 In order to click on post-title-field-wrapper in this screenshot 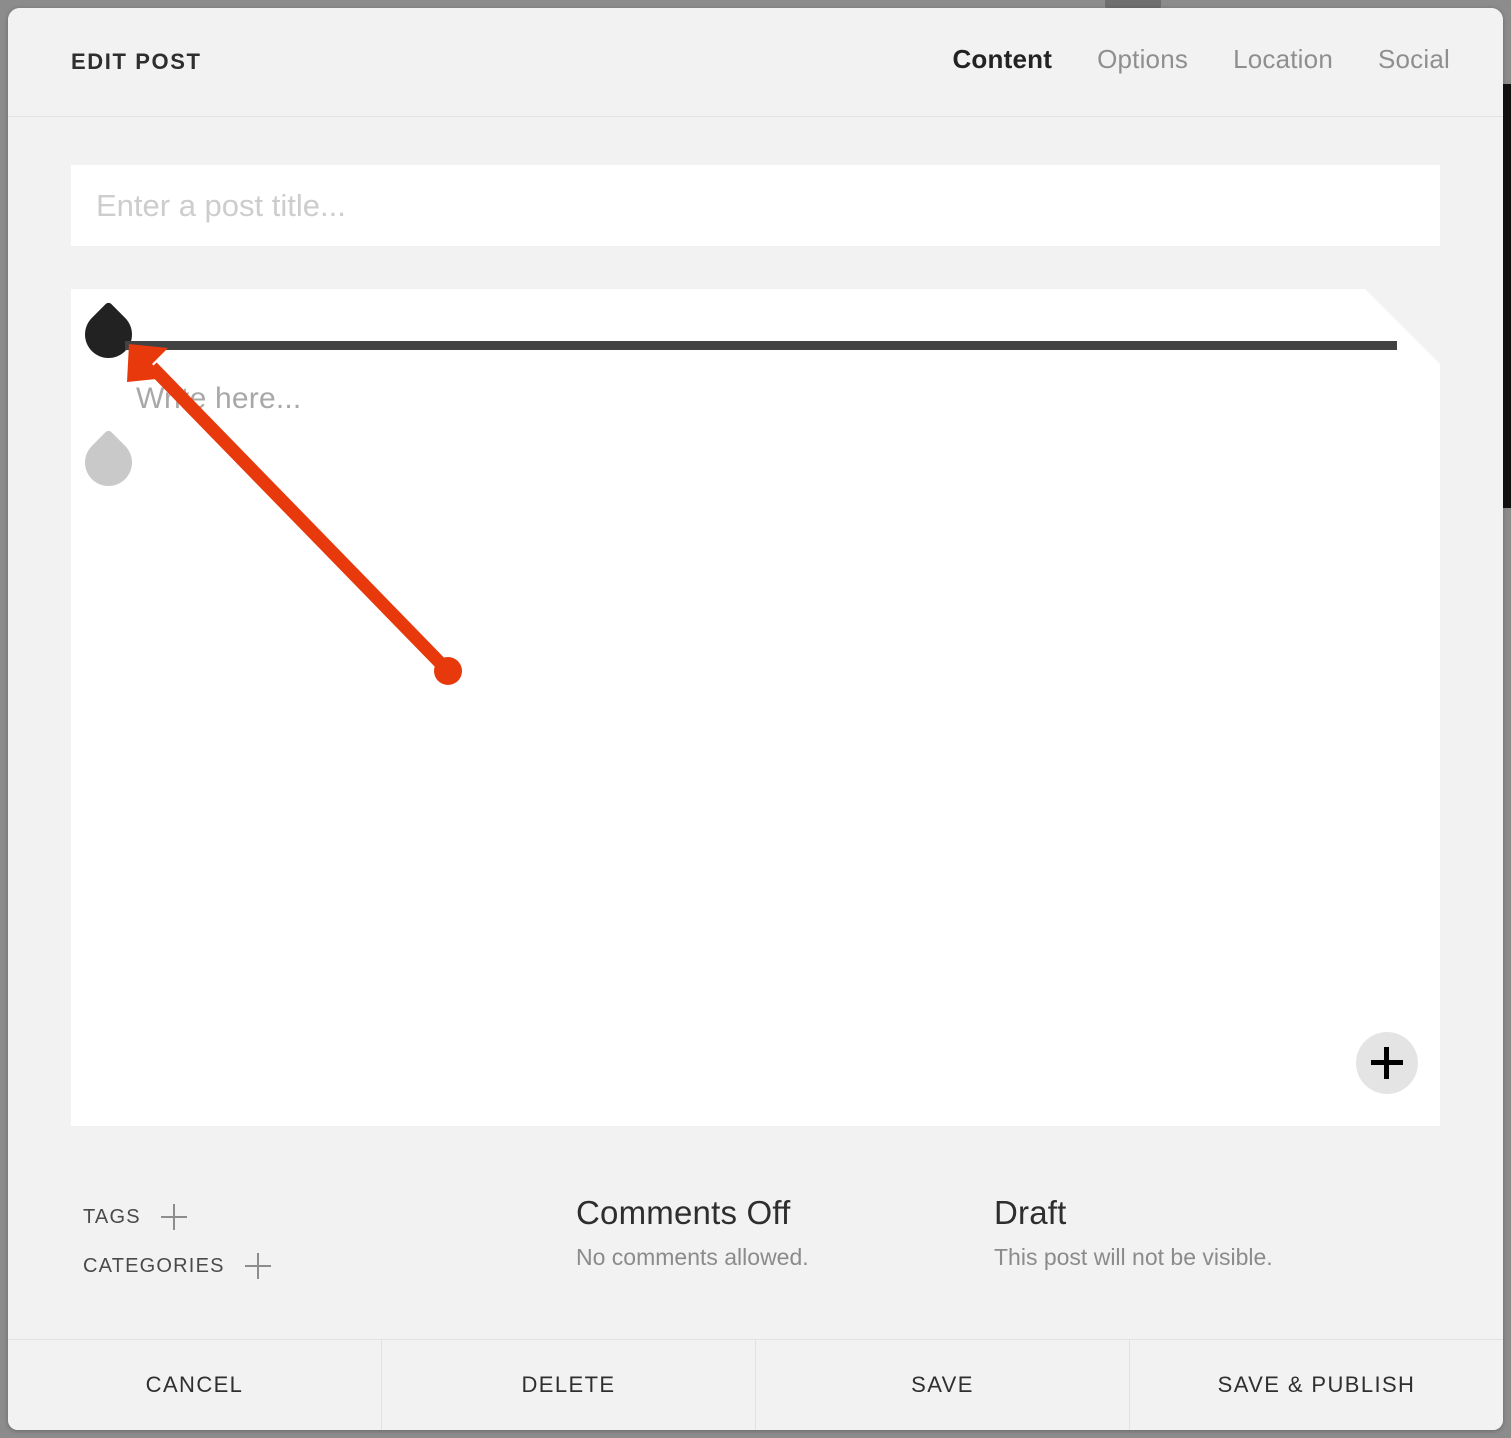, I will do `click(755, 205)`.